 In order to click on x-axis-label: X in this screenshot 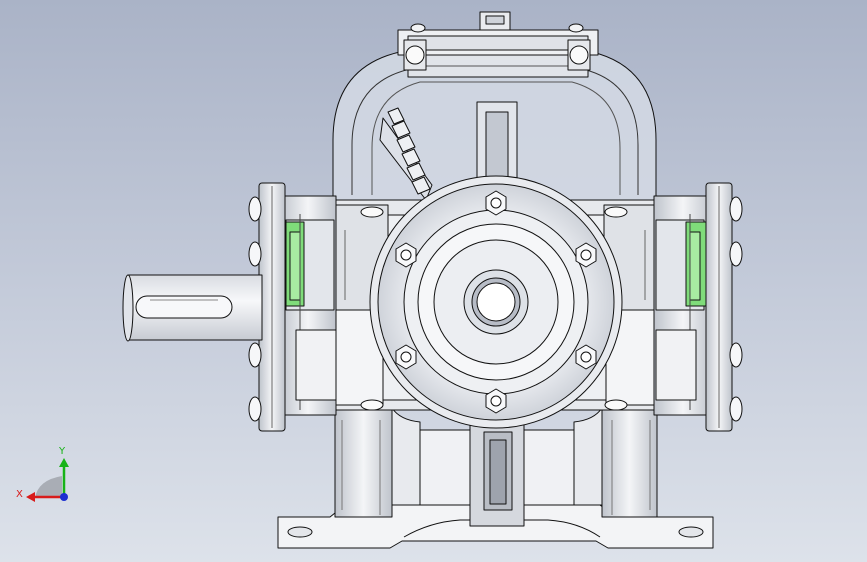, I will do `click(19, 494)`.